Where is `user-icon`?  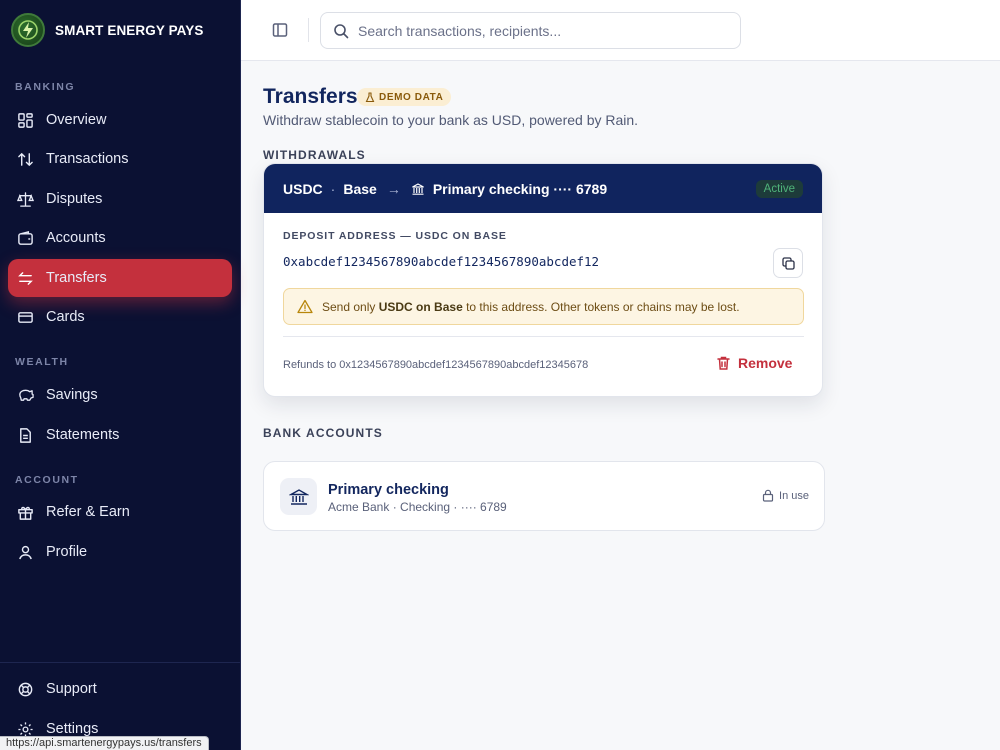 user-icon is located at coordinates (25, 552).